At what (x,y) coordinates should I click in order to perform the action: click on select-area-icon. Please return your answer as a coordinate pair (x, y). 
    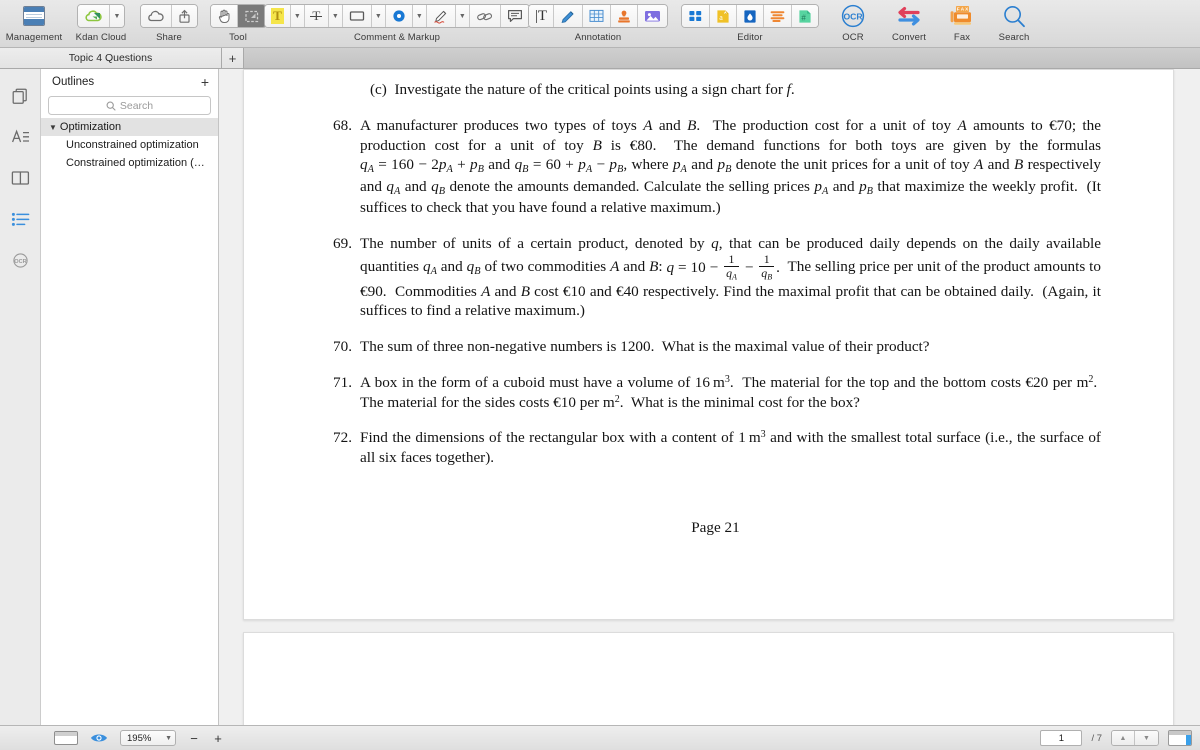
    Looking at the image, I should click on (251, 16).